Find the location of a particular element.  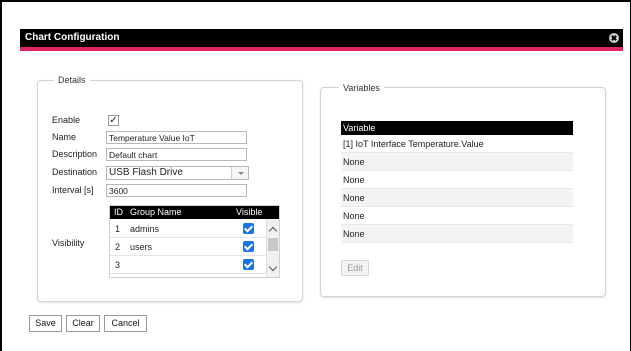

row-id: 1 is located at coordinates (118, 229).